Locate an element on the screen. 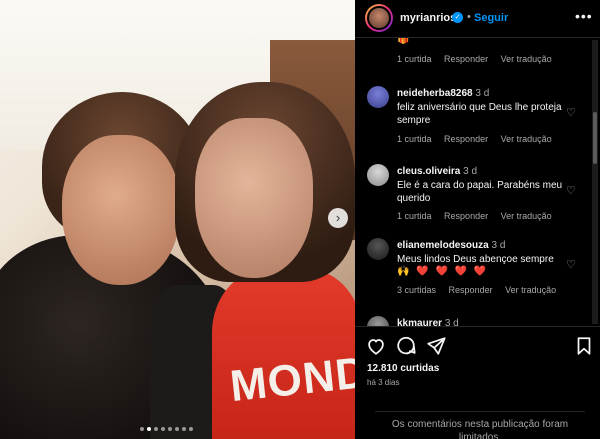  comment-bubble-icon is located at coordinates (406, 346).